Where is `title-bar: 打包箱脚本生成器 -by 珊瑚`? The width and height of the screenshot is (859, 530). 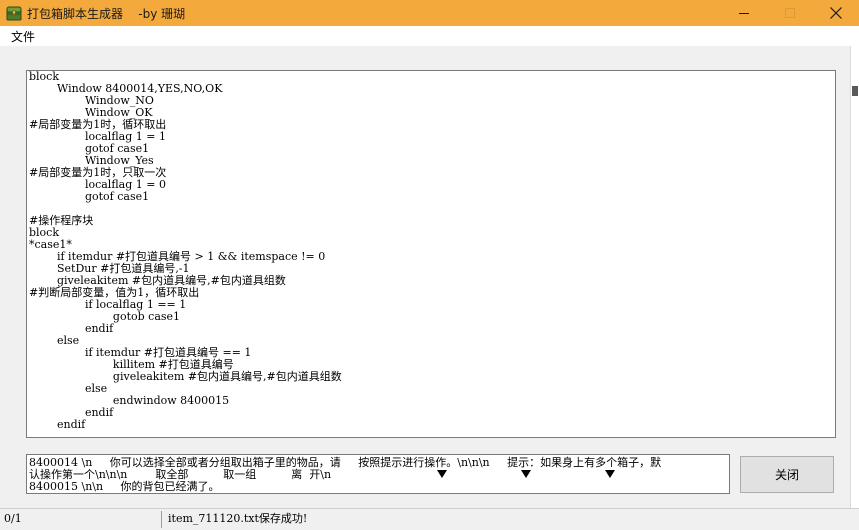 title-bar: 打包箱脚本生成器 -by 珊瑚 is located at coordinates (429, 13).